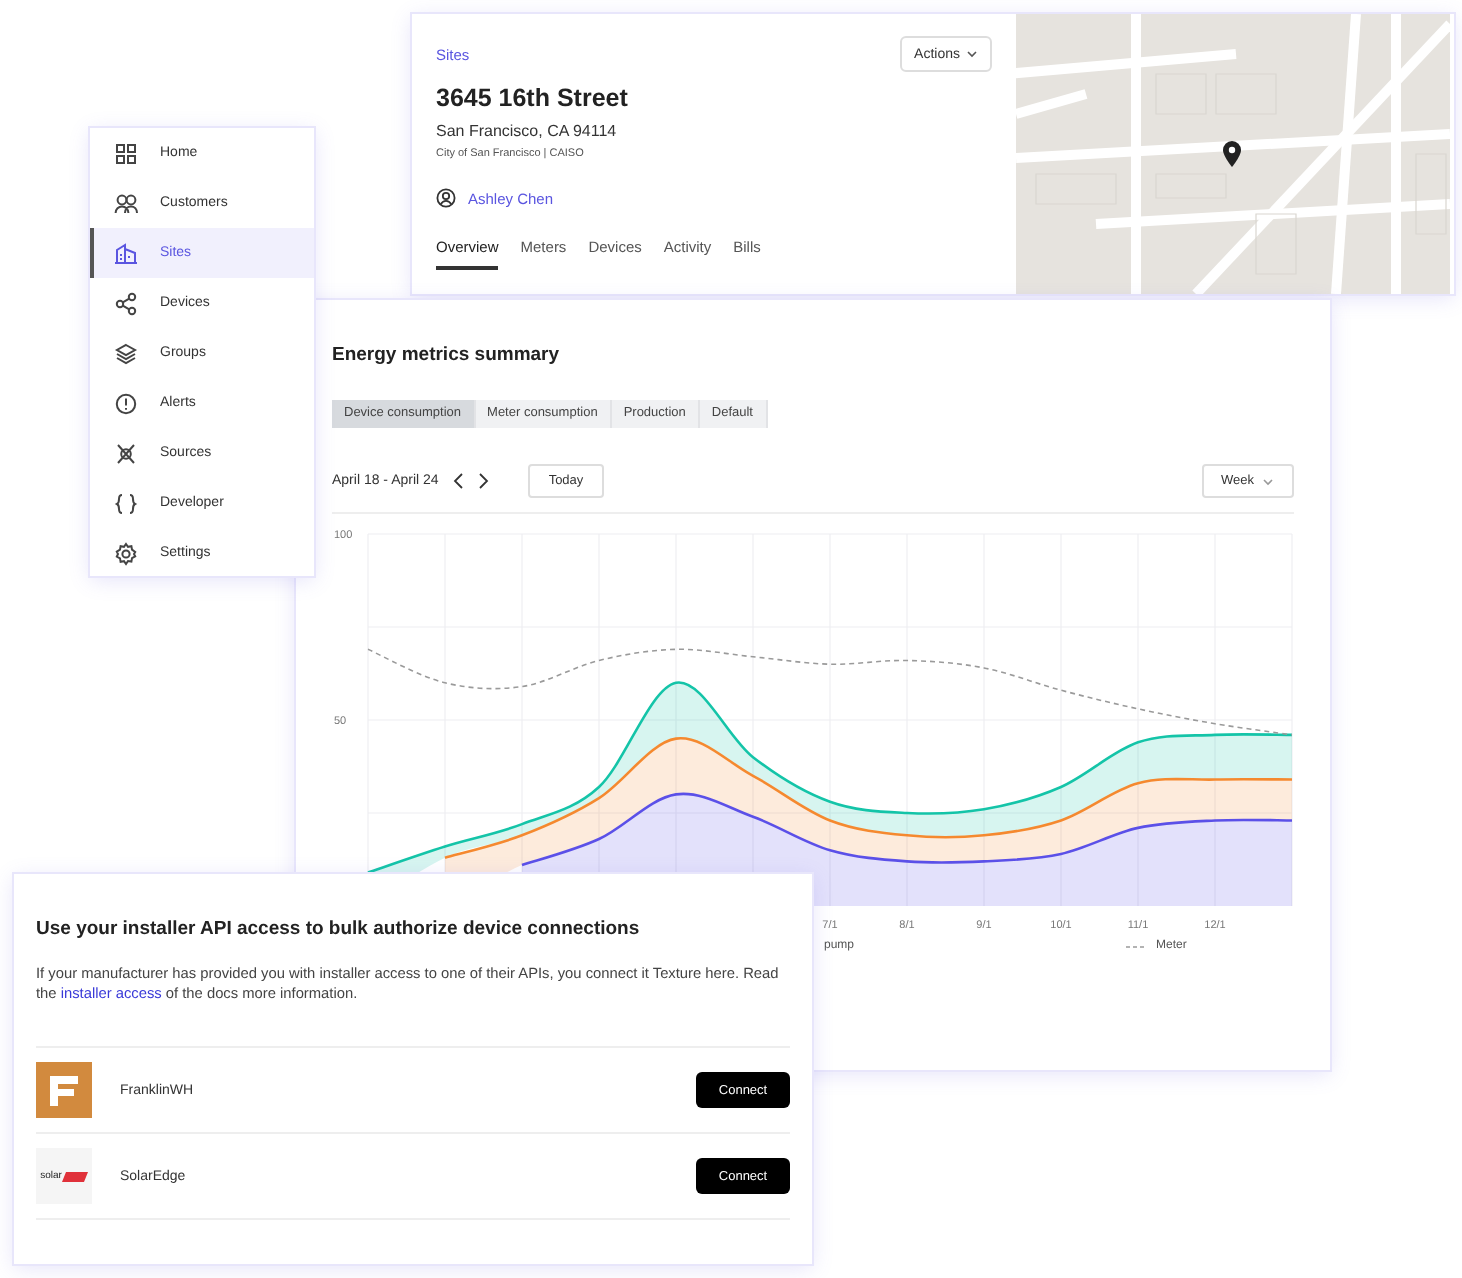 The width and height of the screenshot is (1462, 1278). What do you see at coordinates (484, 481) in the screenshot?
I see `chevron-right-icon` at bounding box center [484, 481].